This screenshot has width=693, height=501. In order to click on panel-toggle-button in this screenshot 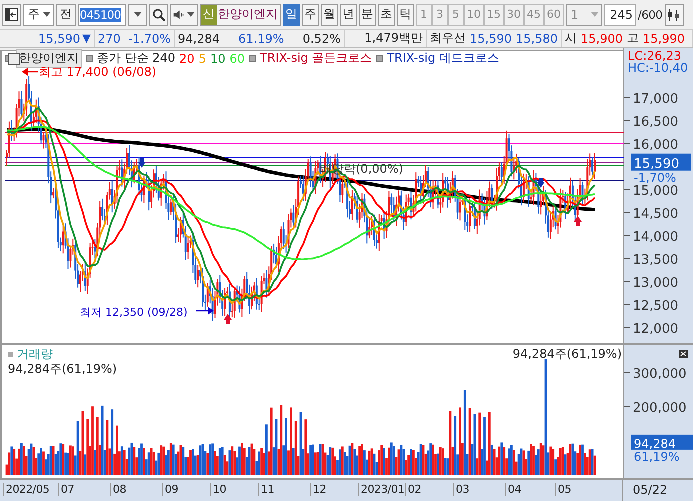, I will do `click(11, 15)`.